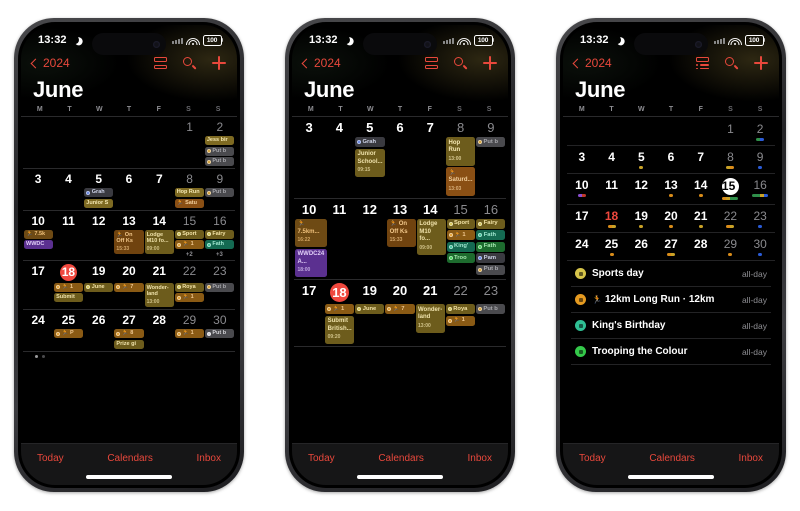 The image size is (800, 511). Describe the element at coordinates (69, 292) in the screenshot. I see `day-cell: 🏃 1 Submit` at that location.